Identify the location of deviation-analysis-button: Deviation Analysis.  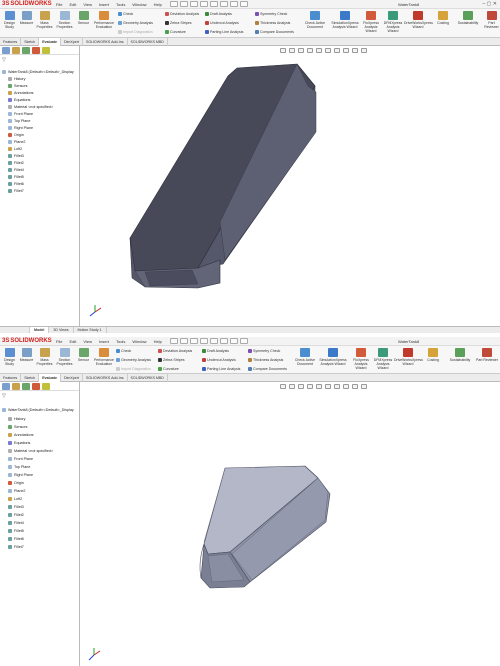
(175, 351).